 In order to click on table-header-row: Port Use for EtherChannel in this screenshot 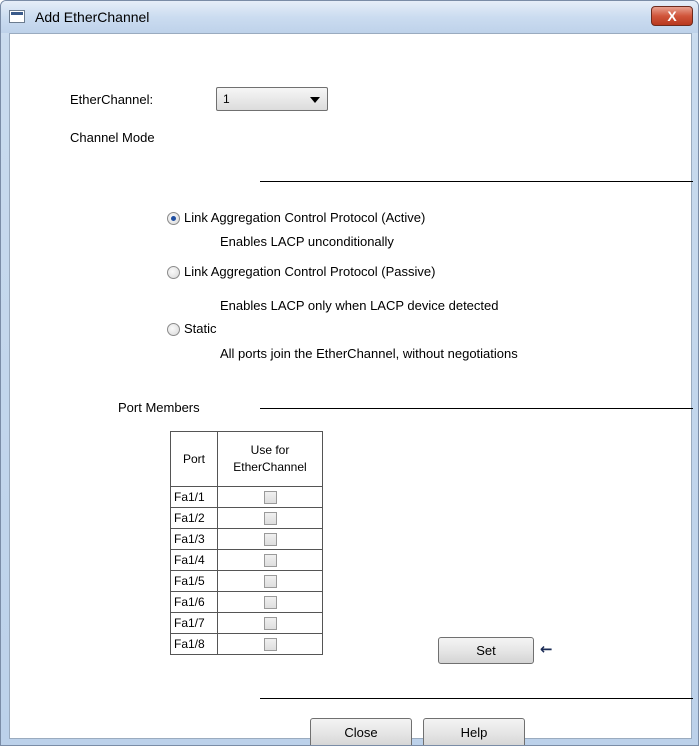, I will do `click(246, 459)`.